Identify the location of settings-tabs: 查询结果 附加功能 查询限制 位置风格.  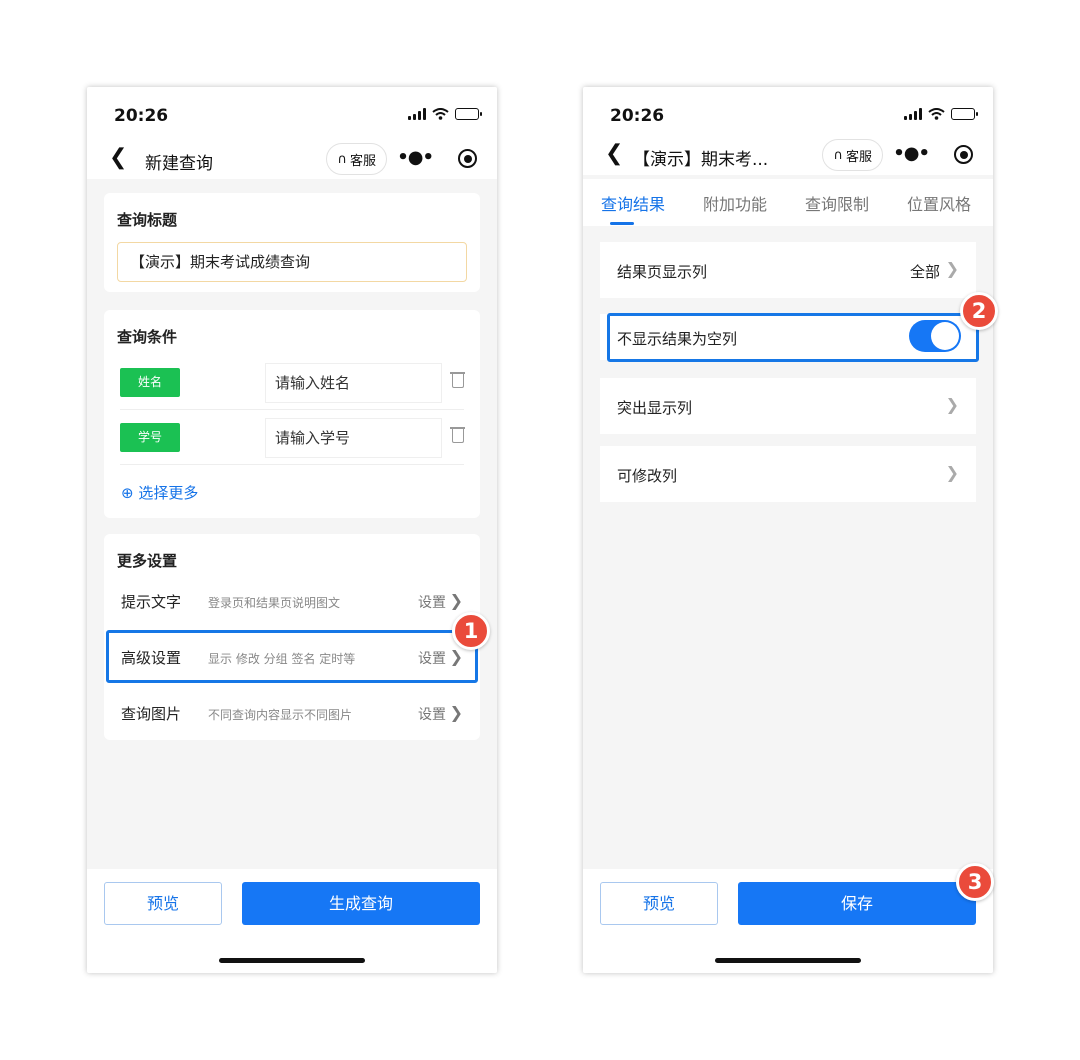
(788, 202).